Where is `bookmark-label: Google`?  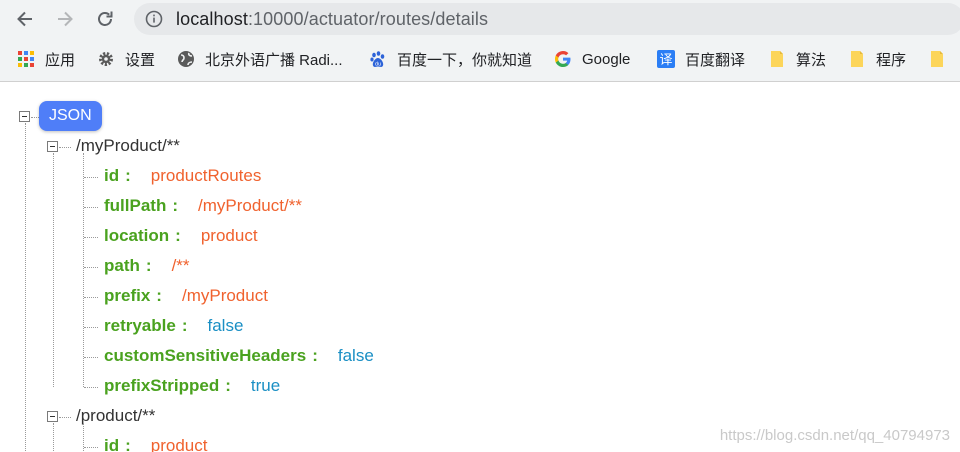
bookmark-label: Google is located at coordinates (606, 59).